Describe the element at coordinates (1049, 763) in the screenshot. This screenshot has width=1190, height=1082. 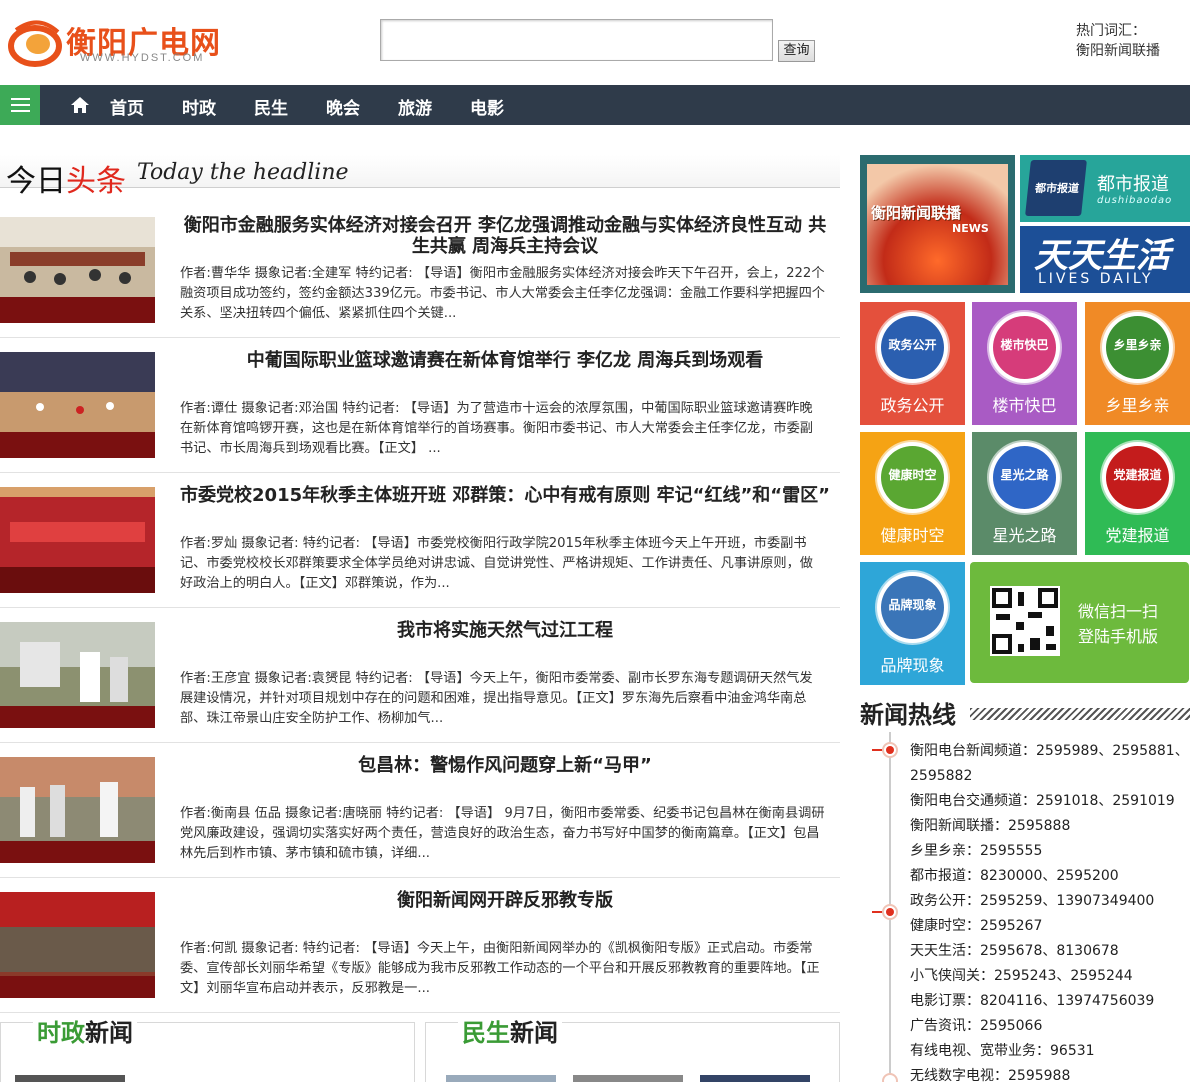
I see `hotline-item: 衡阳电台新闻频道：2595989、2595881、2595882` at that location.